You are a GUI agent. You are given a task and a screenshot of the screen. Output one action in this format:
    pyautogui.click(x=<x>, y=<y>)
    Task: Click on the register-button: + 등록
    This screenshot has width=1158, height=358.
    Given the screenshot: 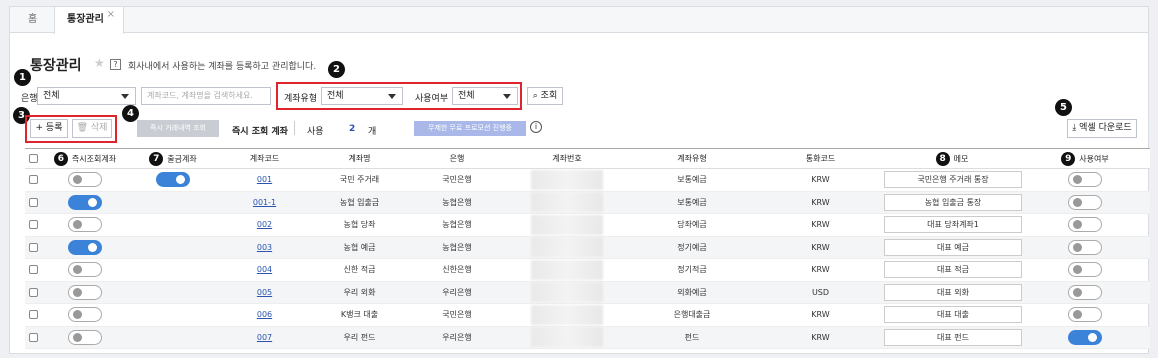 What is the action you would take?
    pyautogui.click(x=49, y=128)
    